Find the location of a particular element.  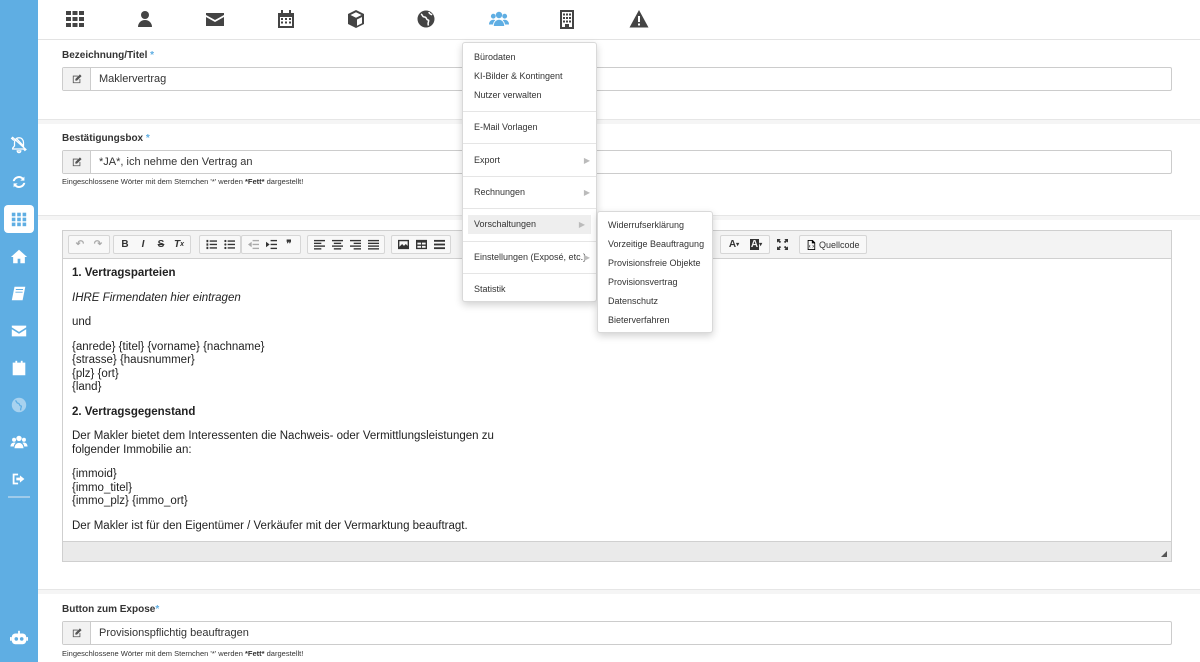

menu-item-label: Export is located at coordinates (487, 160).